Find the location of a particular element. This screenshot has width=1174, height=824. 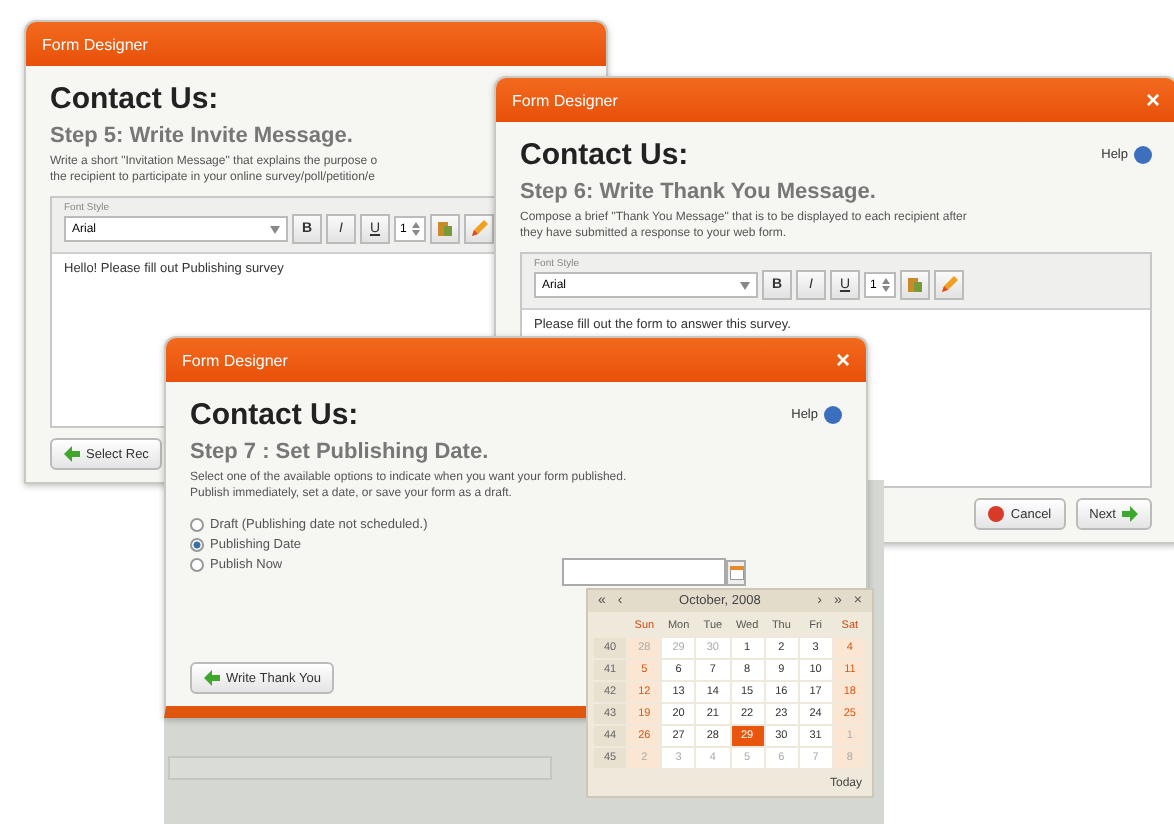

step-title: Step 7 : Set Publishing Date. is located at coordinates (340, 452).